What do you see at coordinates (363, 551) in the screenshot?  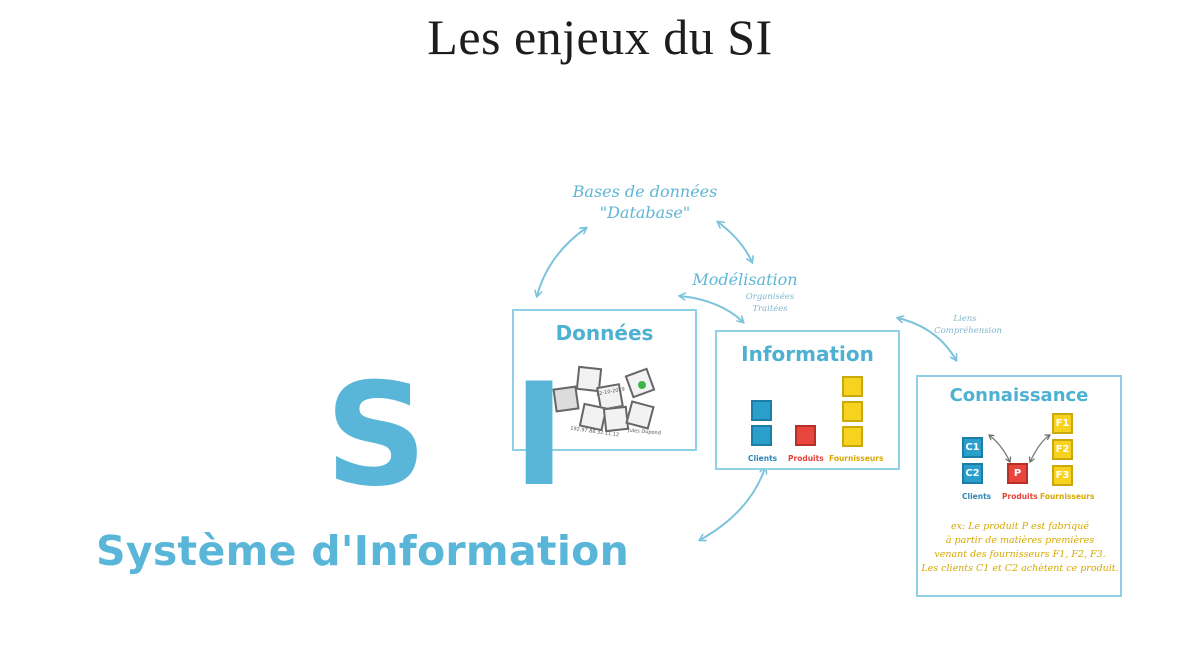 I see `si-subtitle: Système d'Information` at bounding box center [363, 551].